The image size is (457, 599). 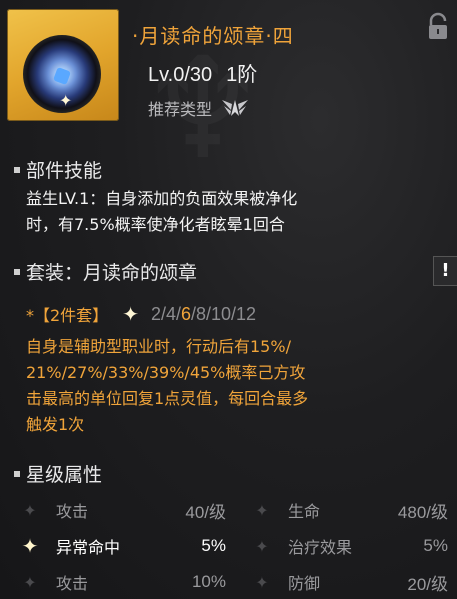 I want to click on attribute-cell: ✦ 防御 20/级, so click(x=350, y=581).